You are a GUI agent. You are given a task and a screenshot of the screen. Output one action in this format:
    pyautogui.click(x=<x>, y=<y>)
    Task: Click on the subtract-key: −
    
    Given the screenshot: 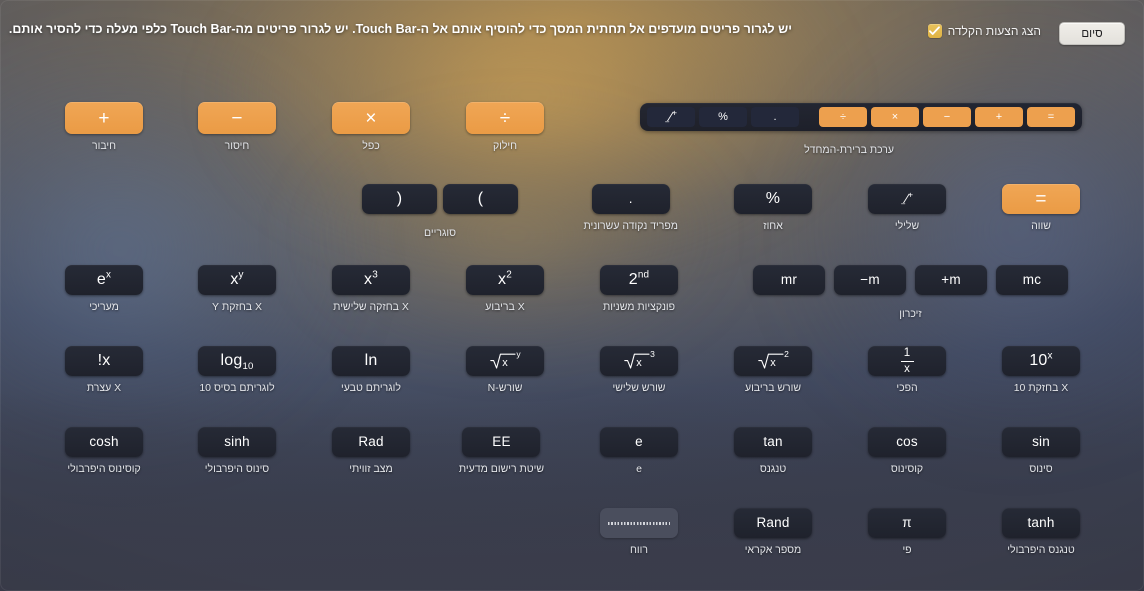 What is the action you would take?
    pyautogui.click(x=237, y=118)
    